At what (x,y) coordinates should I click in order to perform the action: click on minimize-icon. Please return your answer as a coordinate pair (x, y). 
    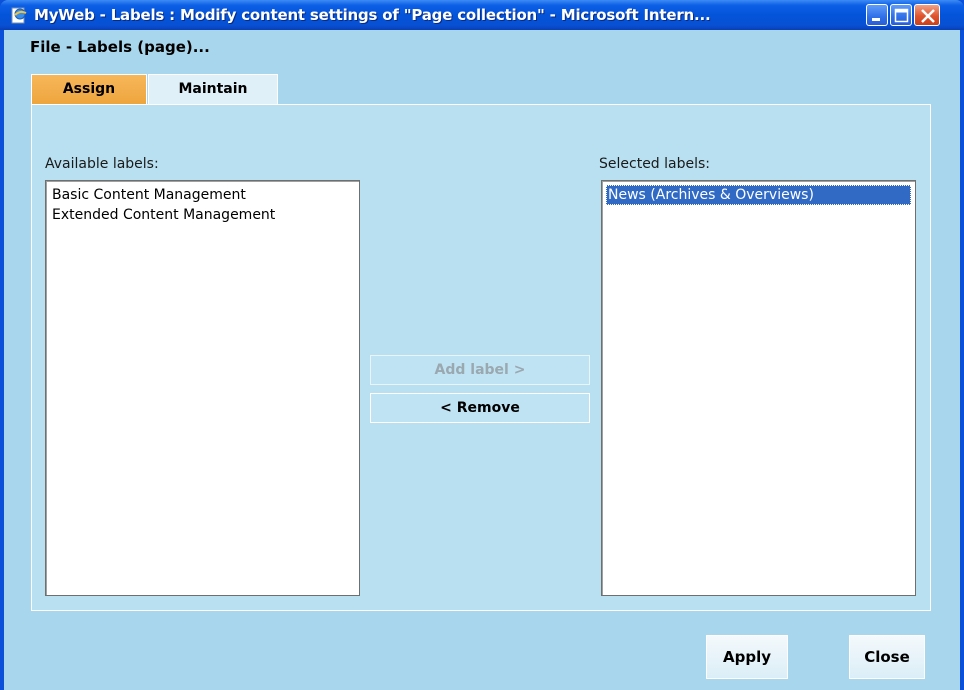
    Looking at the image, I should click on (876, 19).